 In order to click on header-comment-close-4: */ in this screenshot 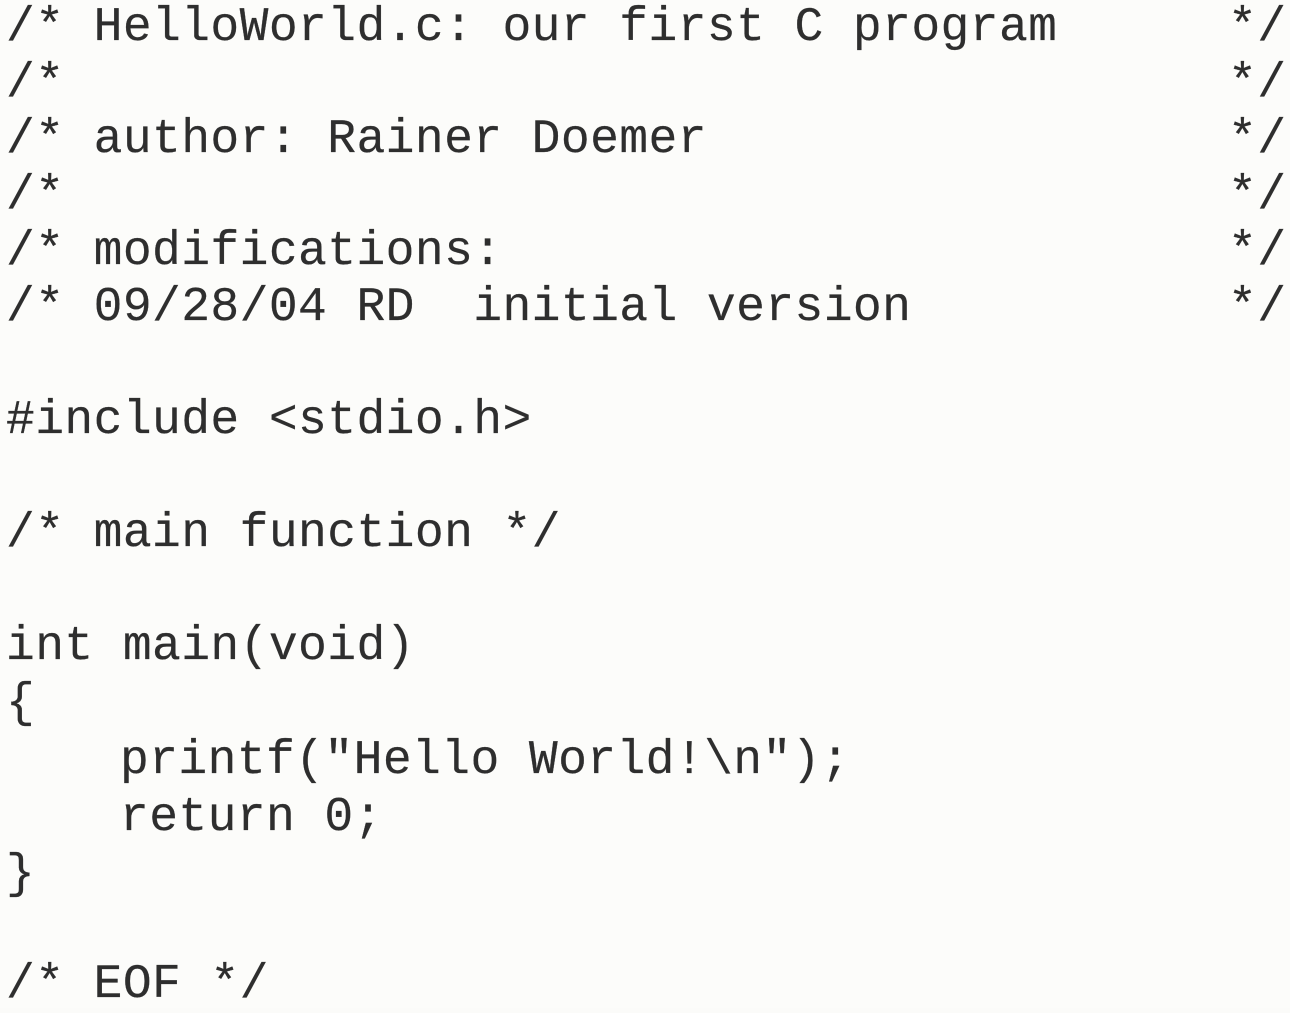, I will do `click(1257, 196)`.